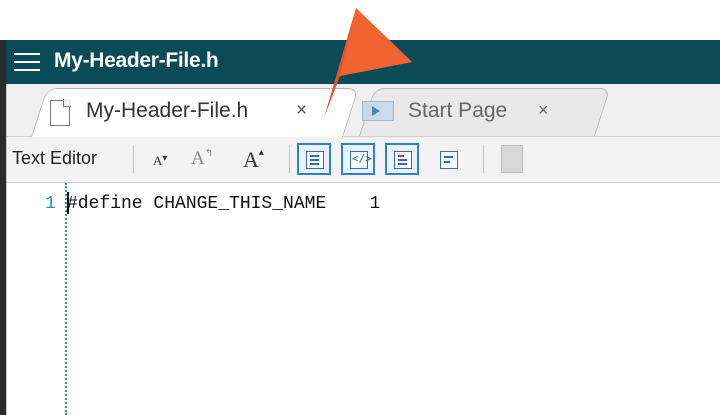  Describe the element at coordinates (253, 160) in the screenshot. I see `increase-font-button: A▴` at that location.